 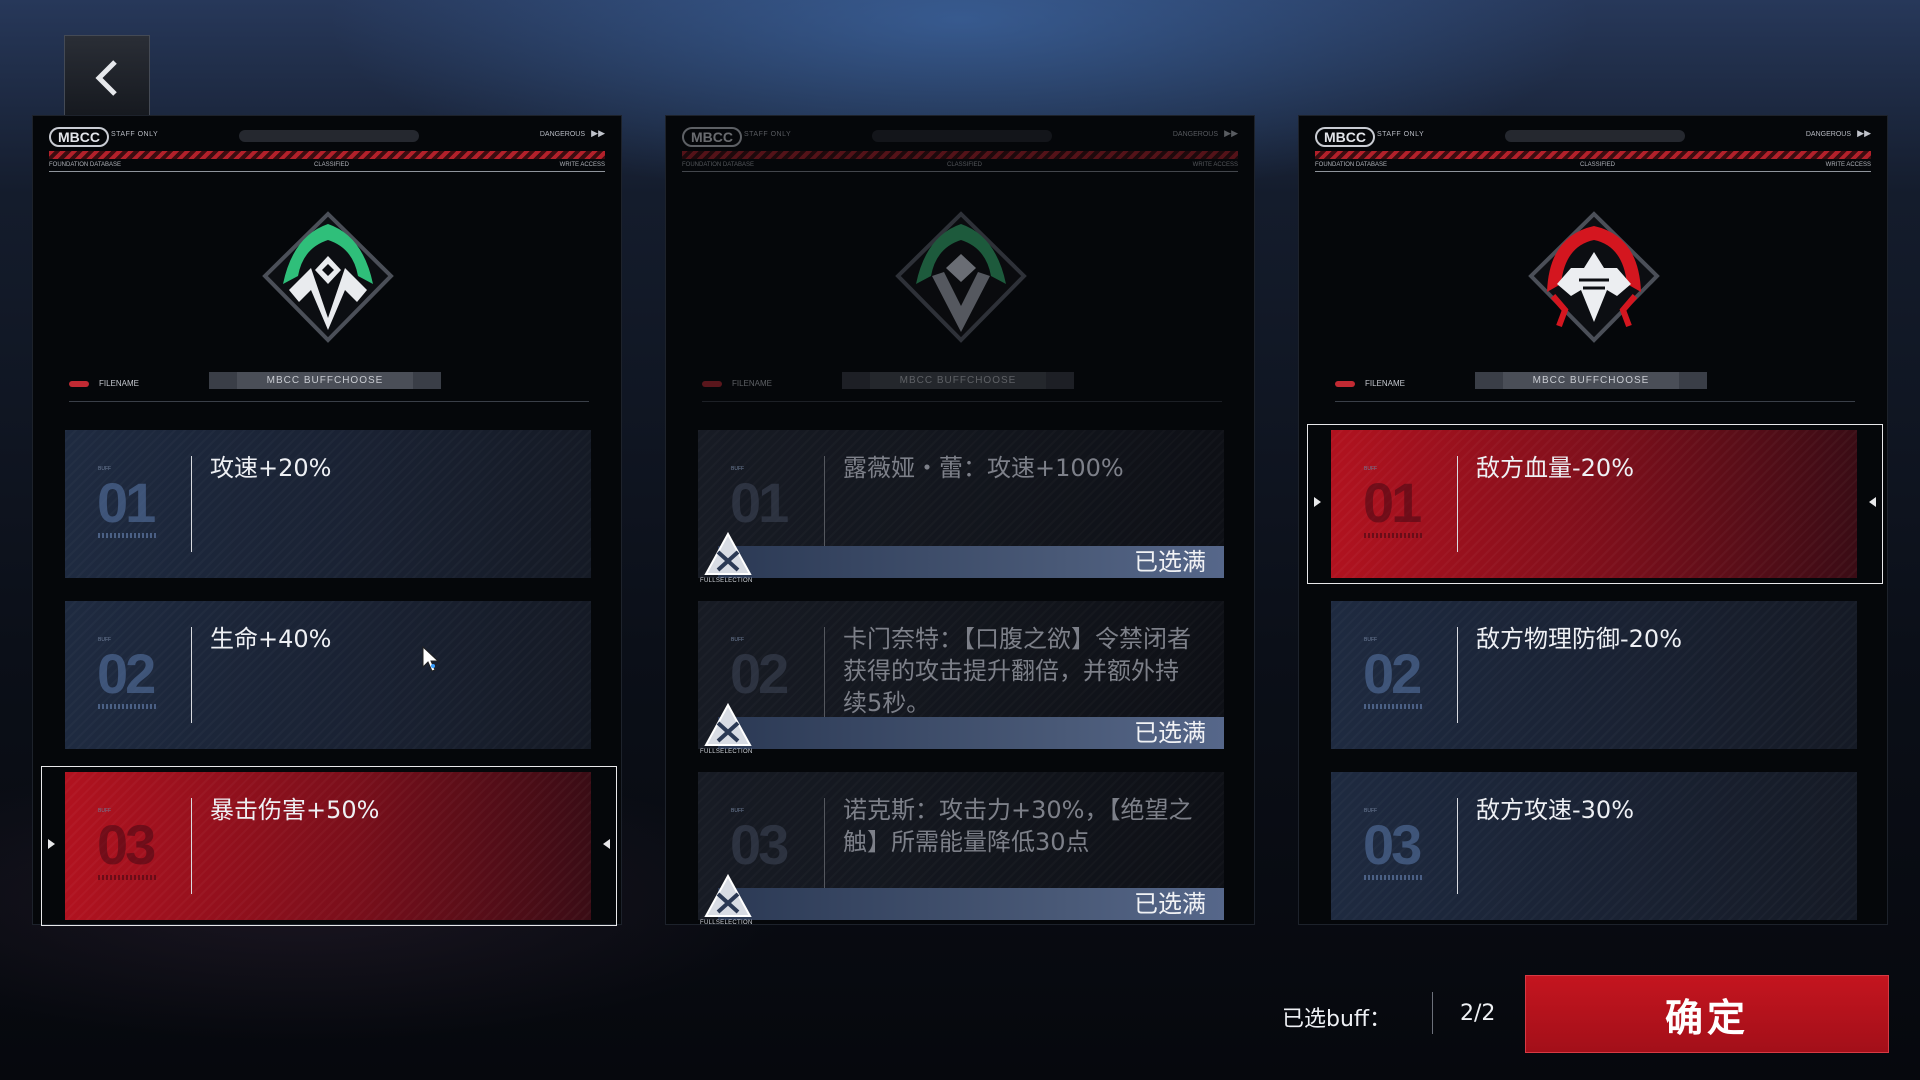 I want to click on option-text: 露薇娅・蕾：攻速+100%, so click(x=983, y=468).